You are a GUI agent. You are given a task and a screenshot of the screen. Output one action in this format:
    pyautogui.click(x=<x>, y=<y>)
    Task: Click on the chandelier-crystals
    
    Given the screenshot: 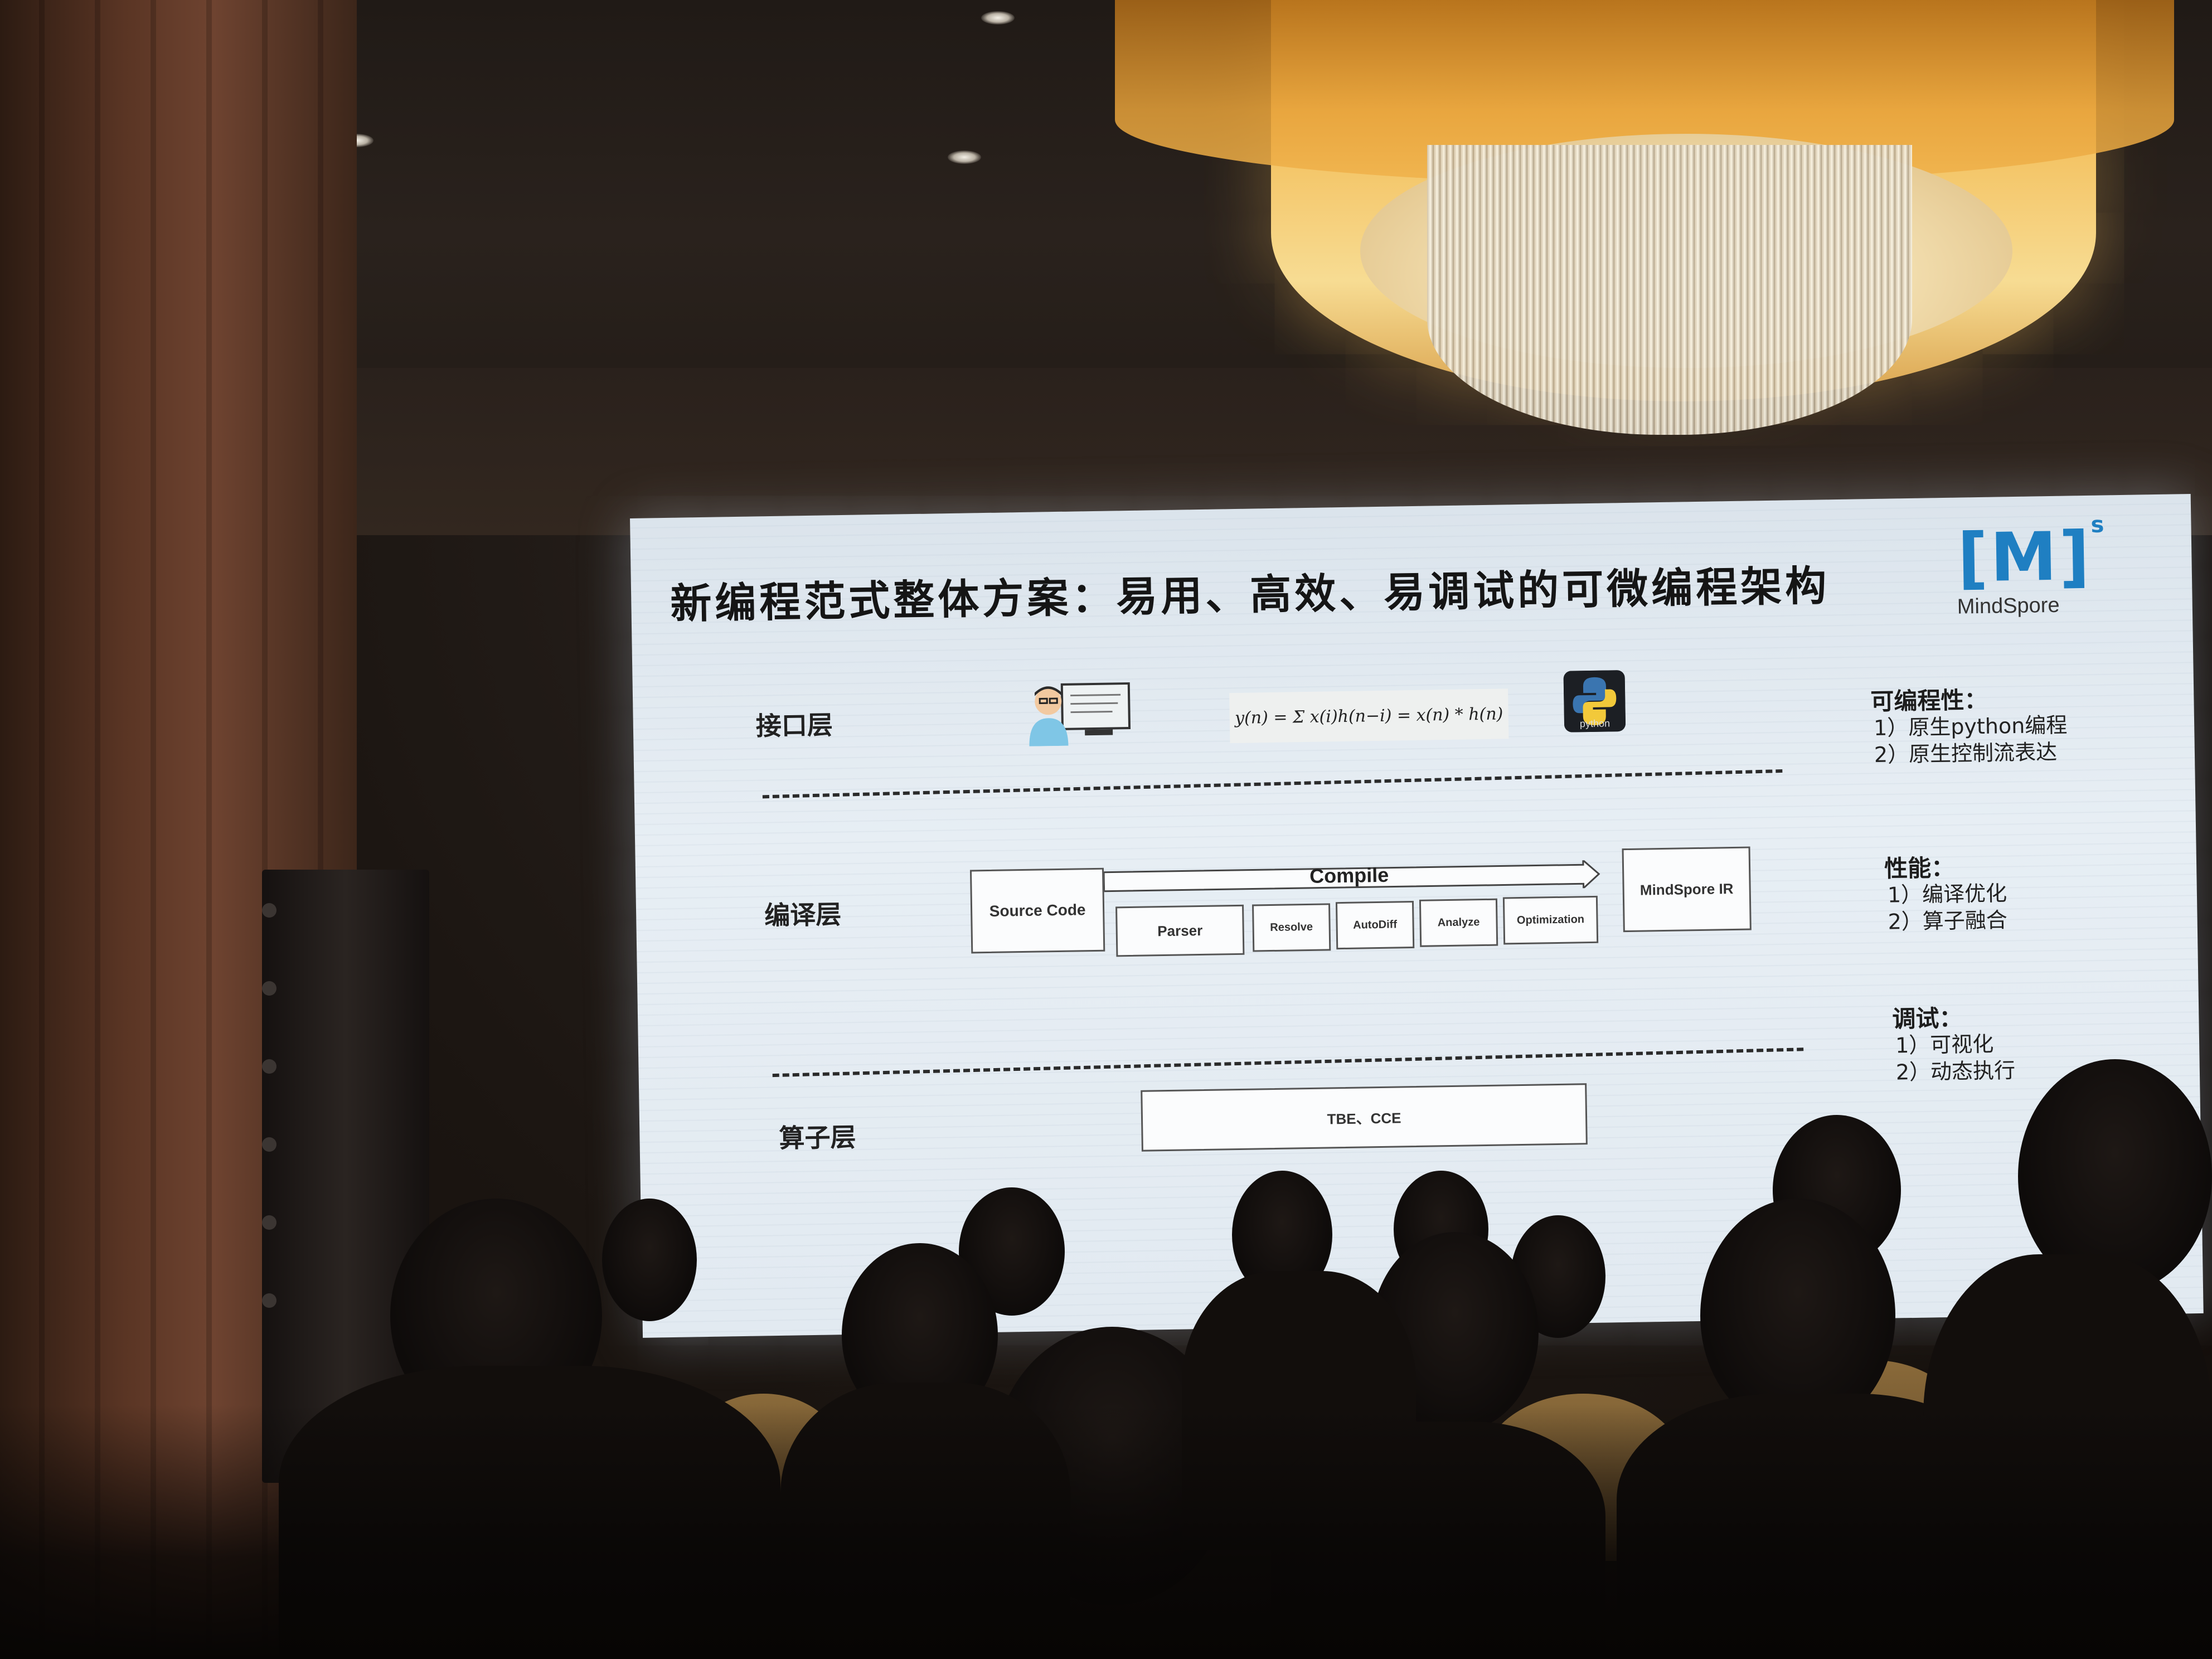 What is the action you would take?
    pyautogui.click(x=1669, y=290)
    